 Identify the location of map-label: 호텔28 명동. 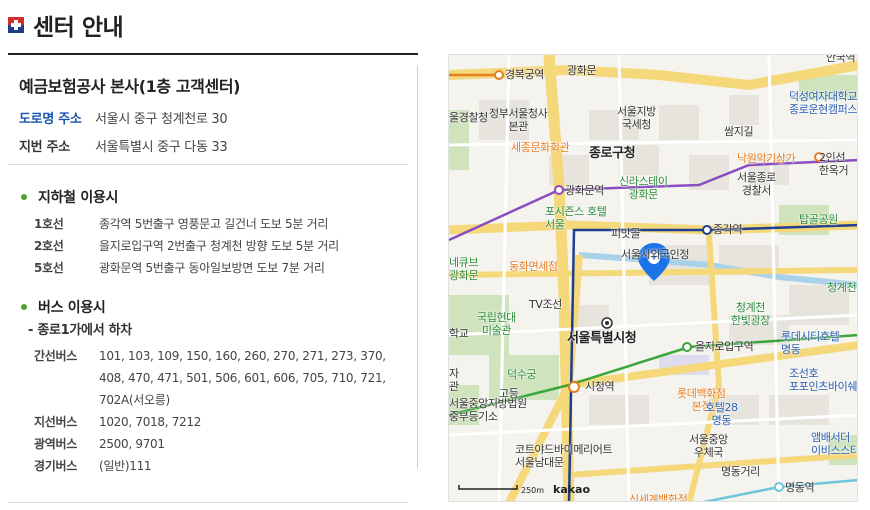
(721, 414).